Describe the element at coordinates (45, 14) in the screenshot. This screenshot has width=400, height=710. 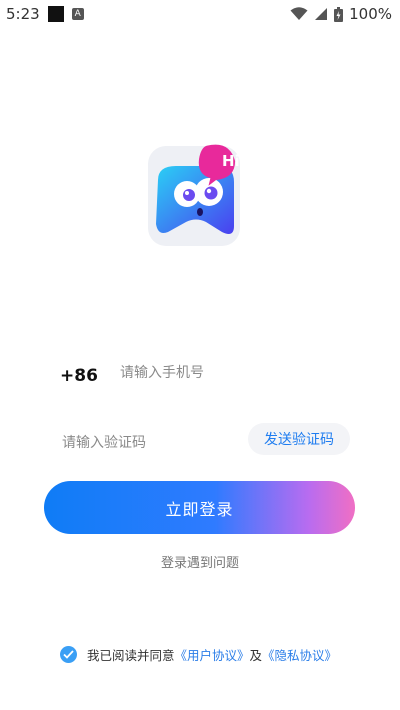
I see `status-left: 5:23 A` at that location.